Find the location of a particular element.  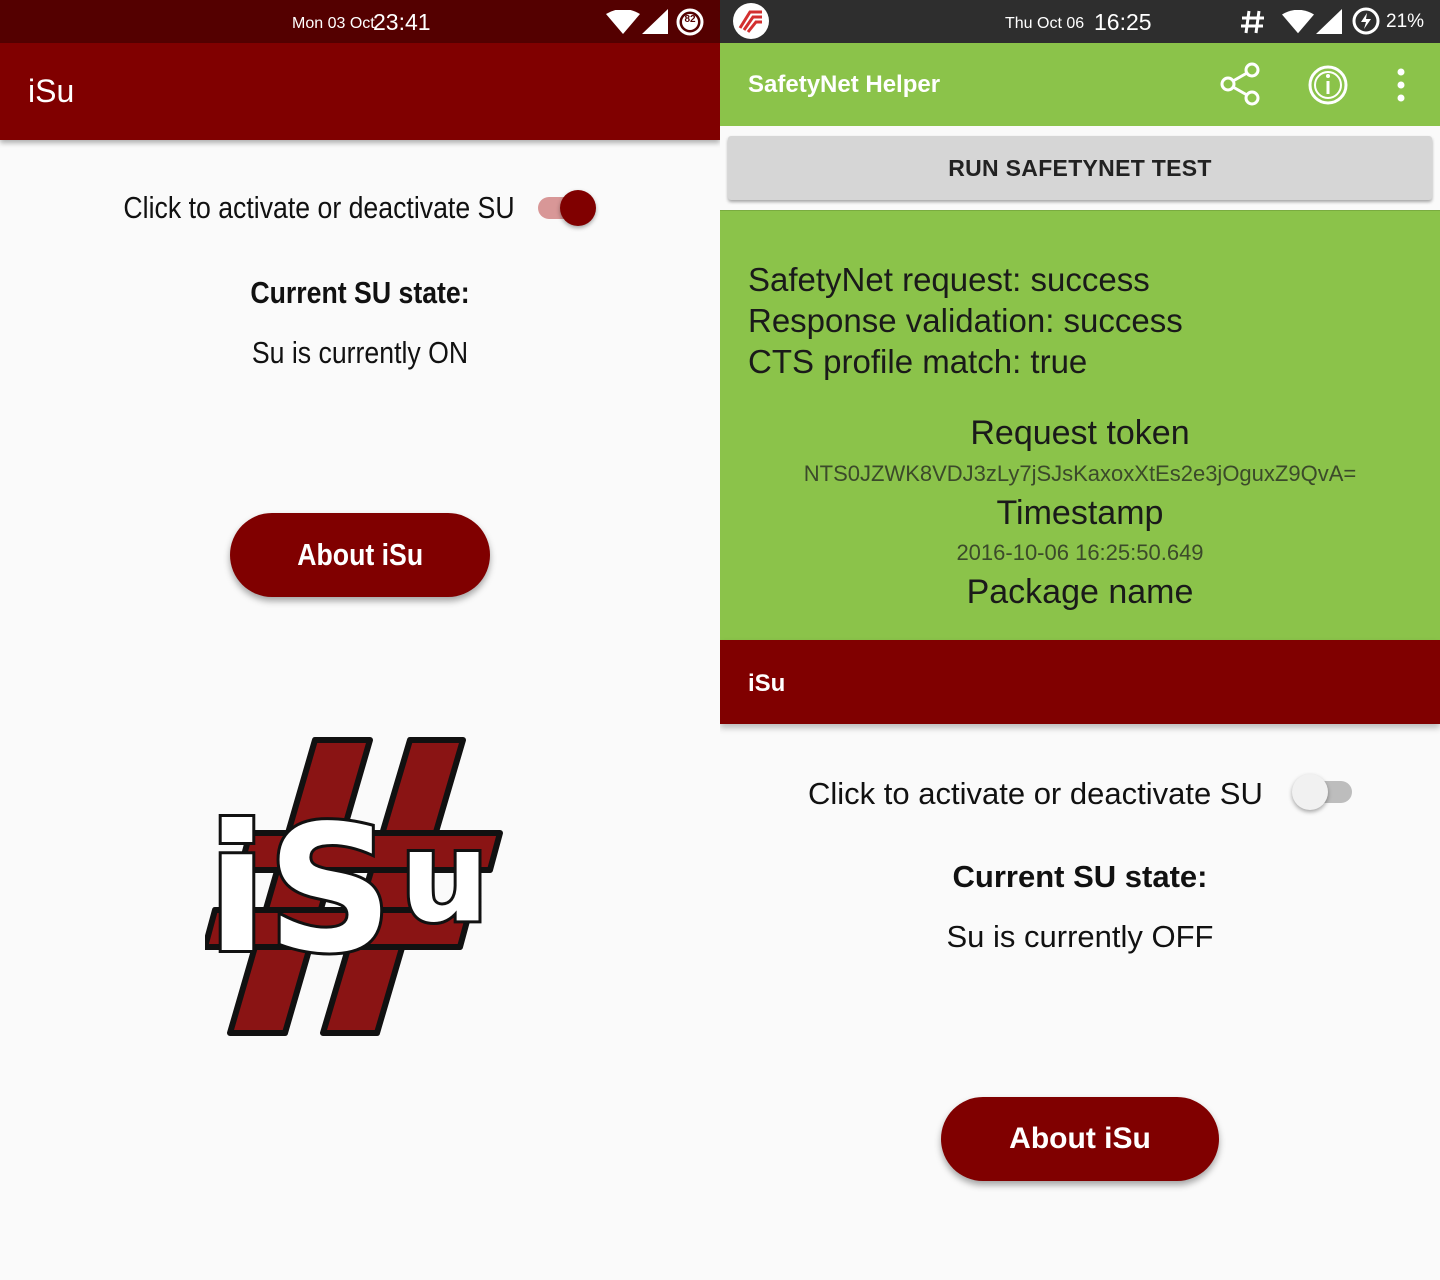

package-name-heading: Package name is located at coordinates (1080, 592).